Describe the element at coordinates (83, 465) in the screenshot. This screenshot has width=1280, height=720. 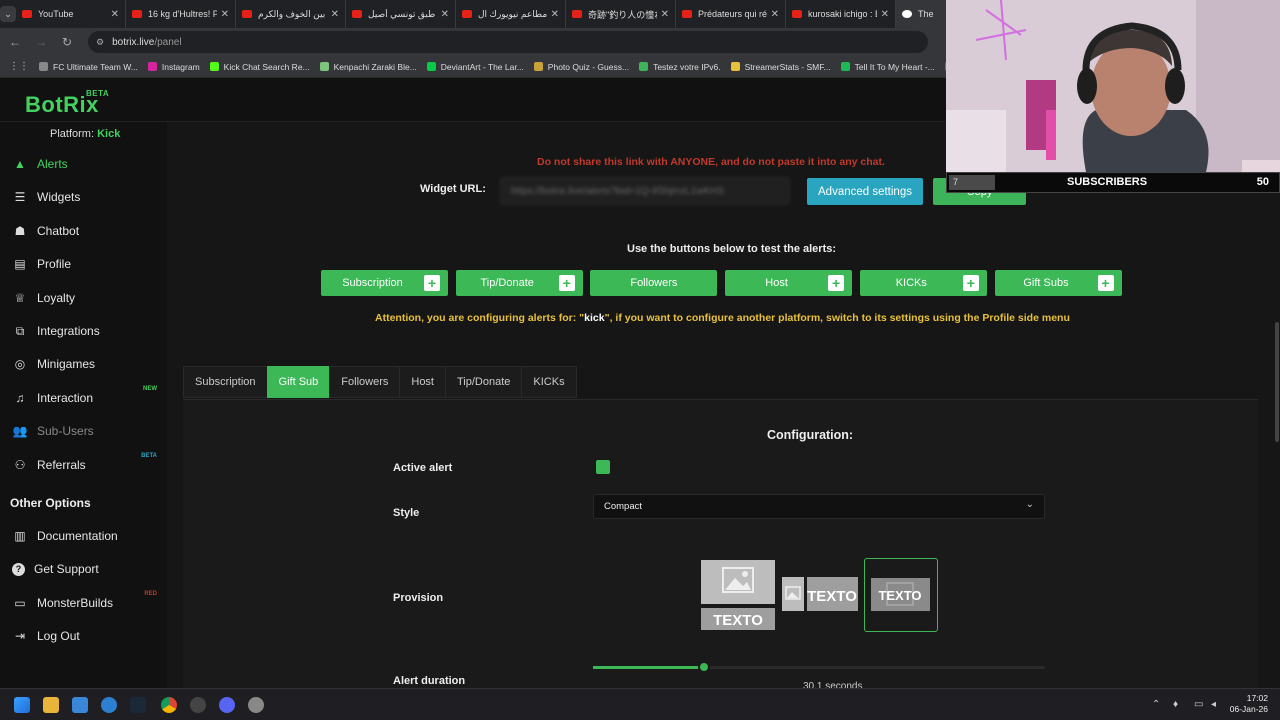
I see `sidebar-item-referrals: ⚇ Referrals BETA` at that location.